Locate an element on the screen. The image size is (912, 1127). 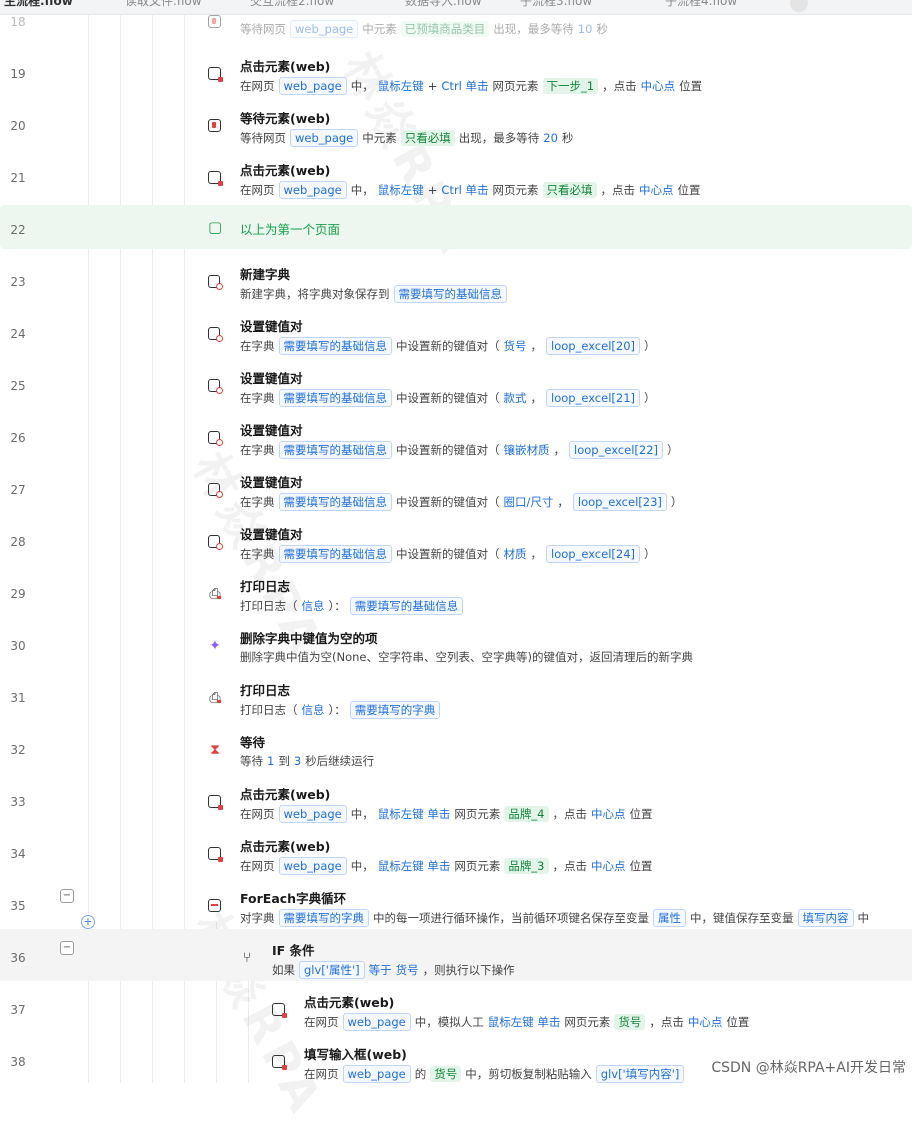
element-tag: 下一步_1 is located at coordinates (570, 86).